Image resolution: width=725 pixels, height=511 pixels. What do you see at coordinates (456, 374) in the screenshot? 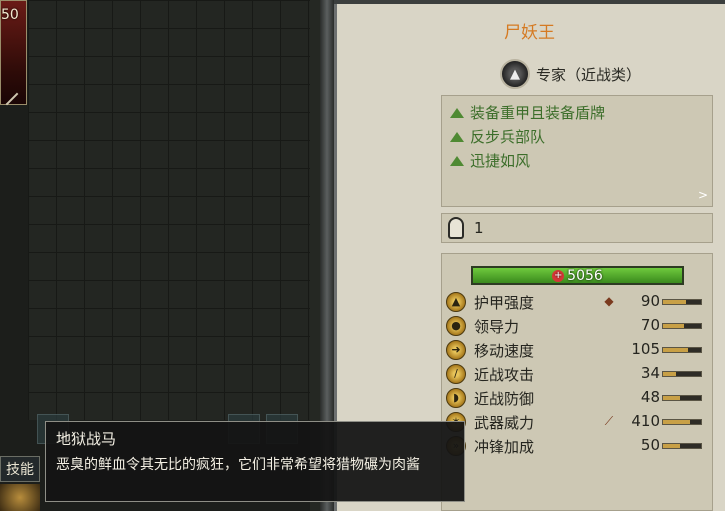
I see `sword-icon: /` at bounding box center [456, 374].